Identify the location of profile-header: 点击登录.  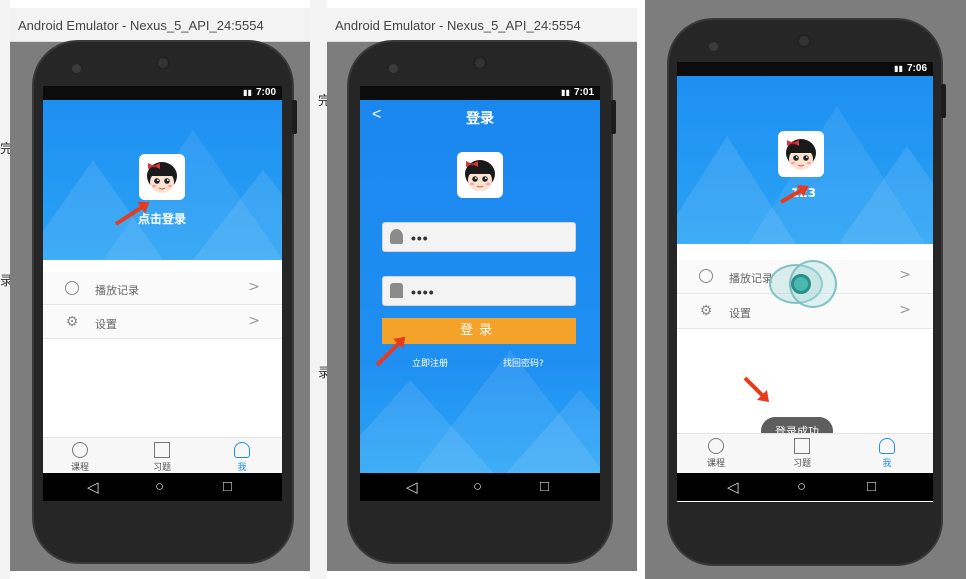
(162, 180).